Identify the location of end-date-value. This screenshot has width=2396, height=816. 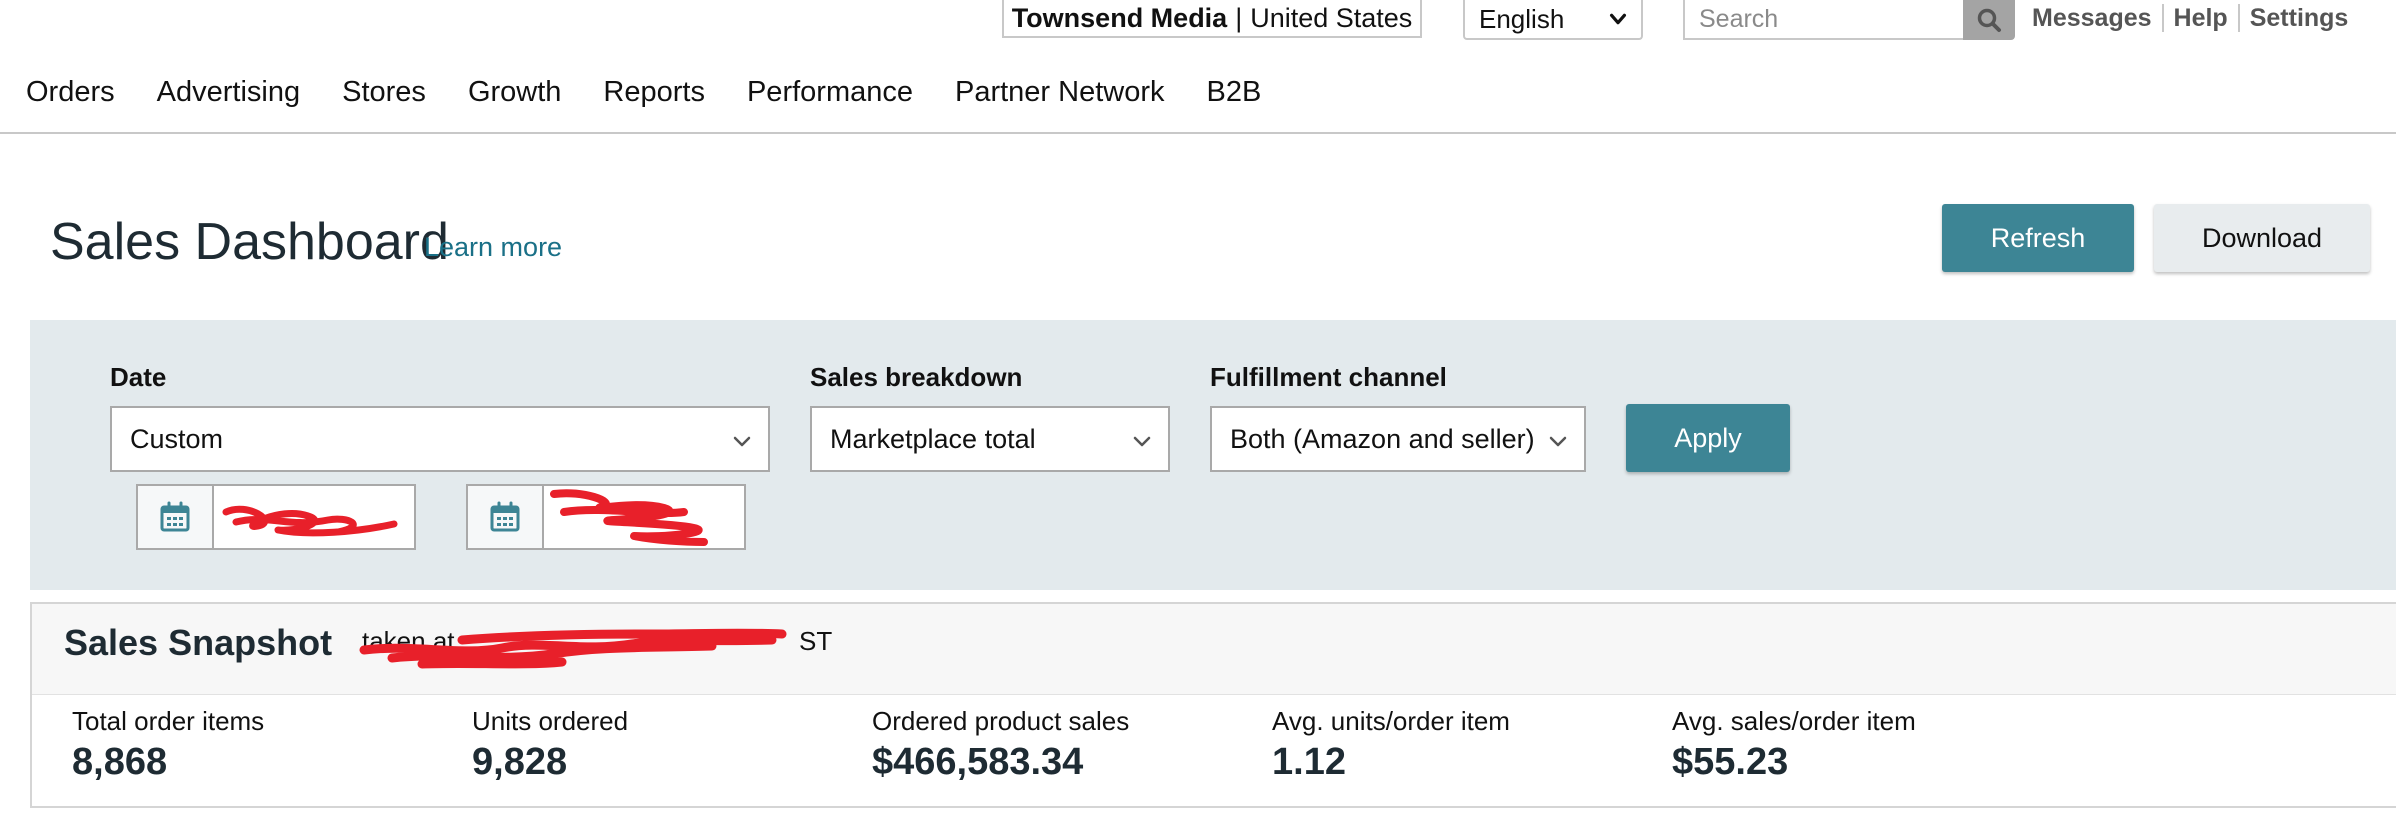
(644, 517).